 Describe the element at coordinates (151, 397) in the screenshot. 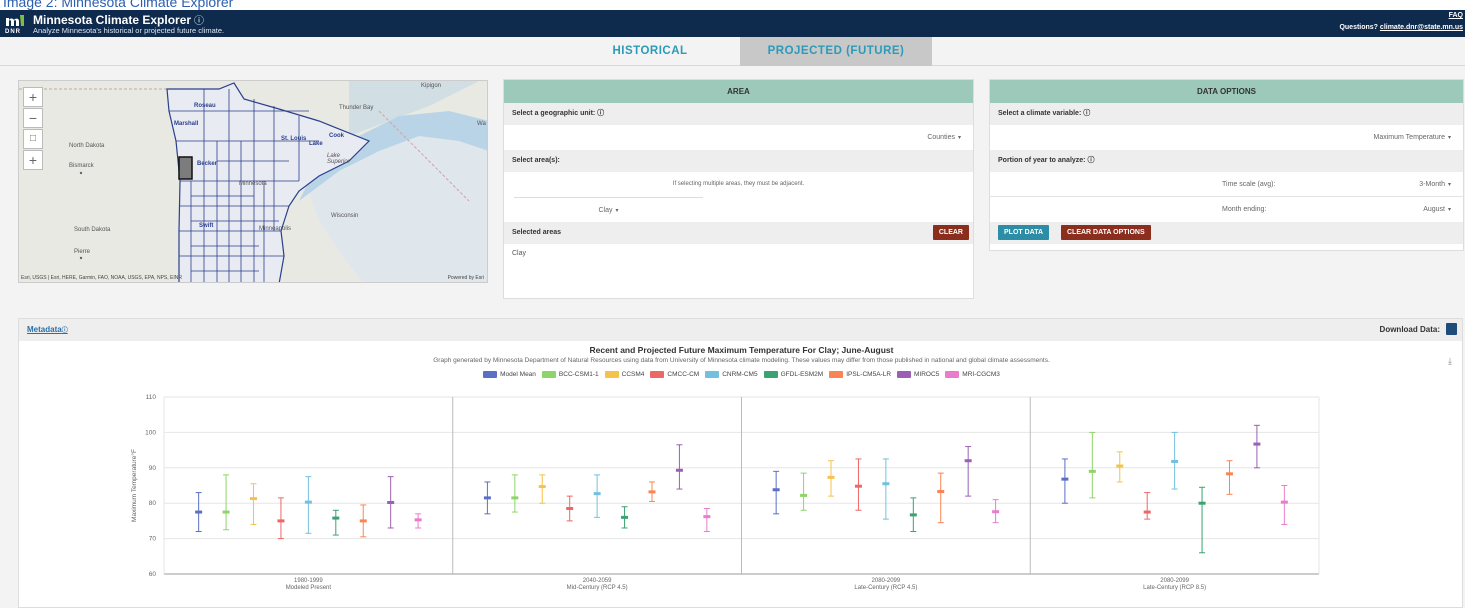

I see `y-tick-label: 110` at that location.